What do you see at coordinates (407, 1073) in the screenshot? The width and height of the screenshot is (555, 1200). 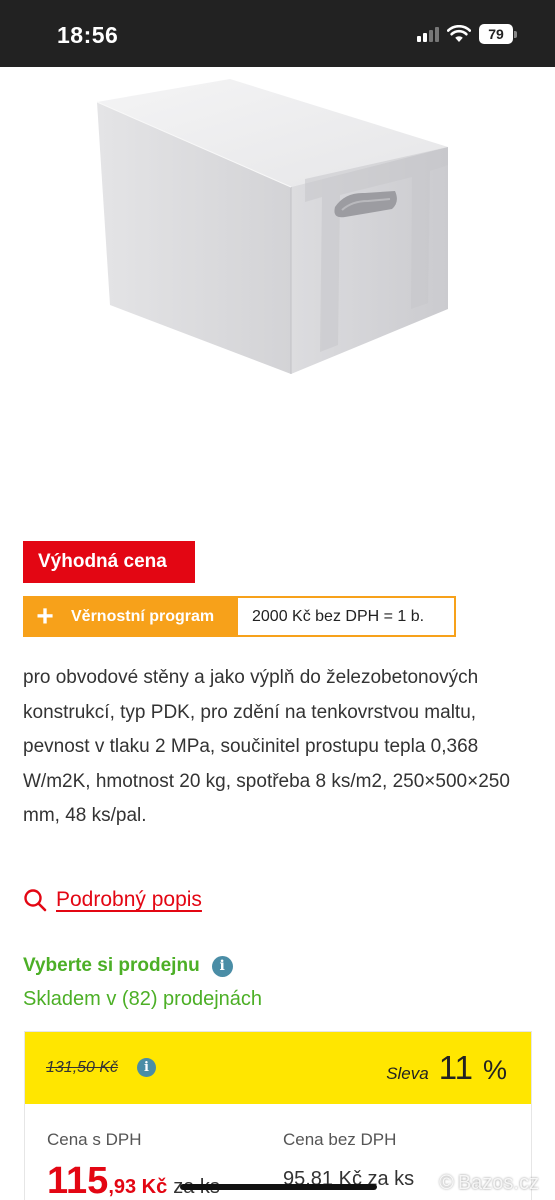 I see `discount-label: Sleva` at bounding box center [407, 1073].